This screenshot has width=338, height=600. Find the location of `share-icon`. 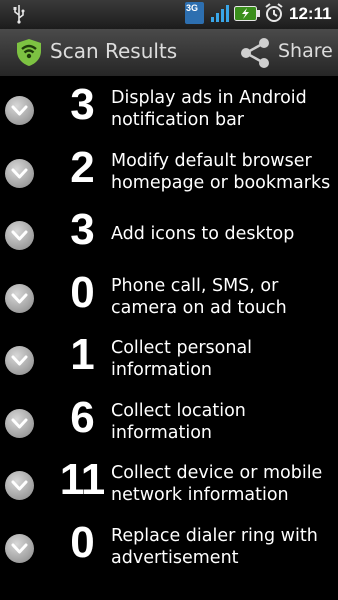

share-icon is located at coordinates (255, 55).